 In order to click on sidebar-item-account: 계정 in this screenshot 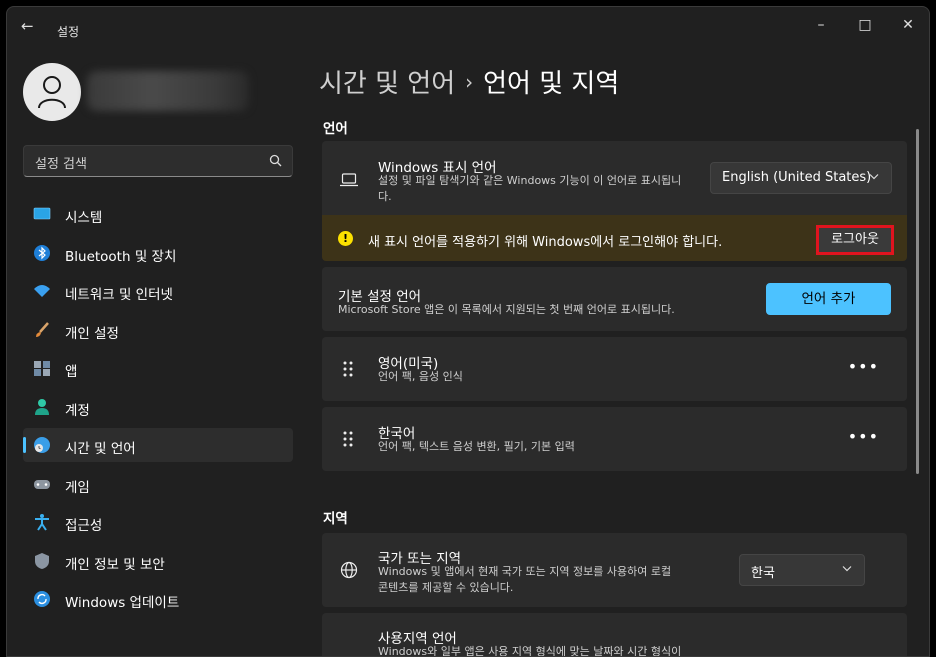, I will do `click(158, 407)`.